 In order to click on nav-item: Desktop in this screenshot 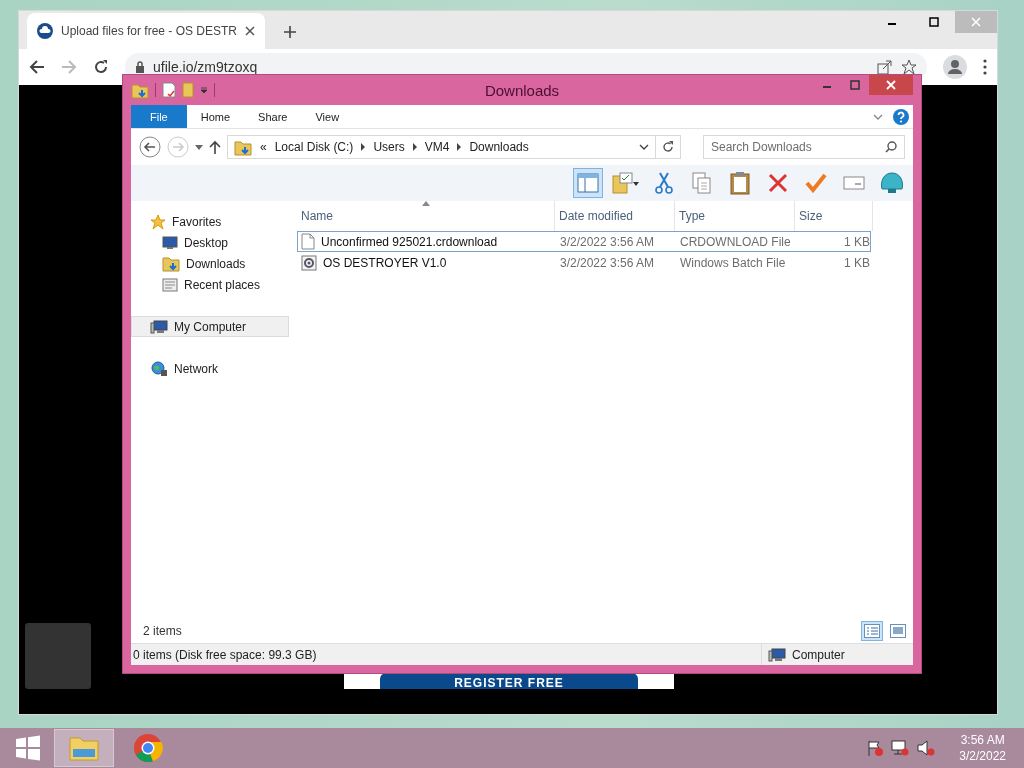, I will do `click(210, 242)`.